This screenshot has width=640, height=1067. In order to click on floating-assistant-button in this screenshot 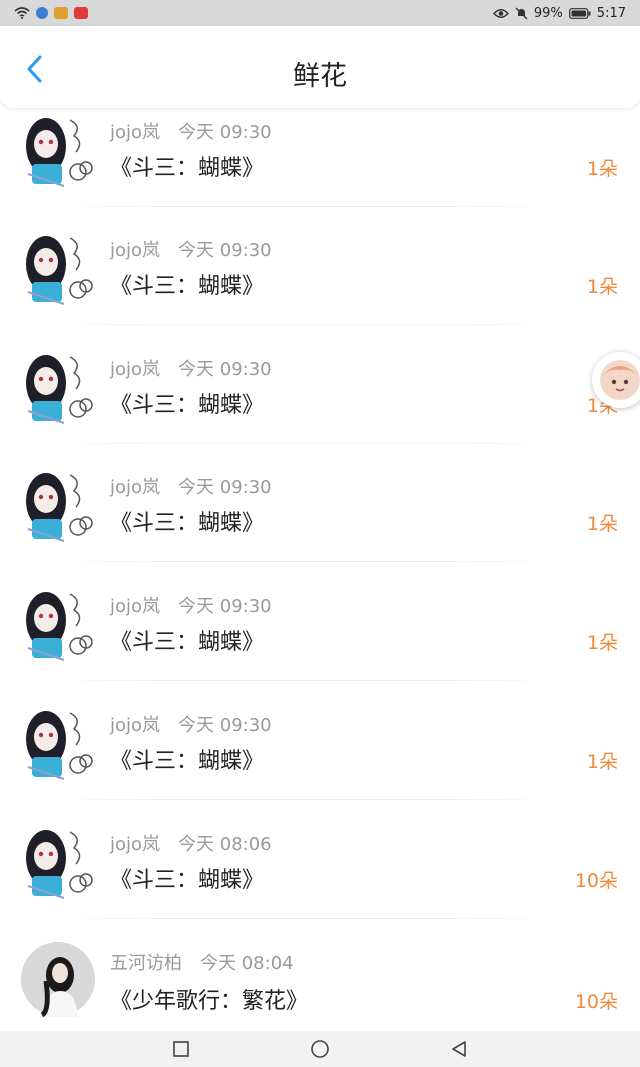, I will do `click(616, 380)`.